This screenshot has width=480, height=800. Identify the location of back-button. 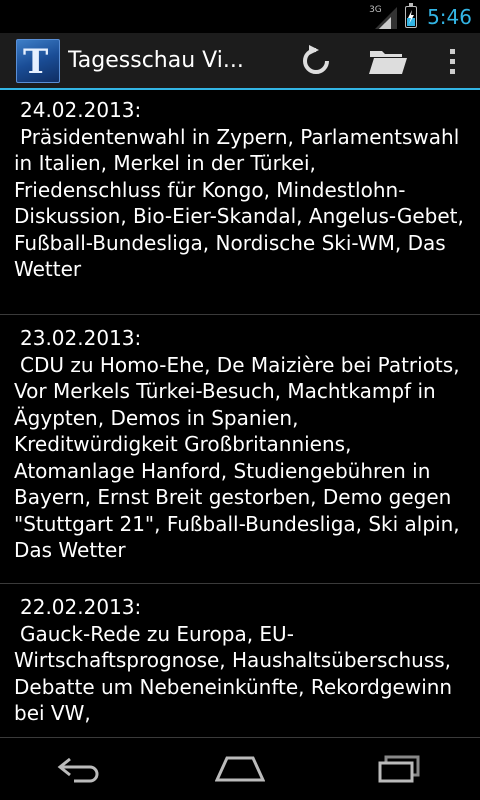
(80, 769).